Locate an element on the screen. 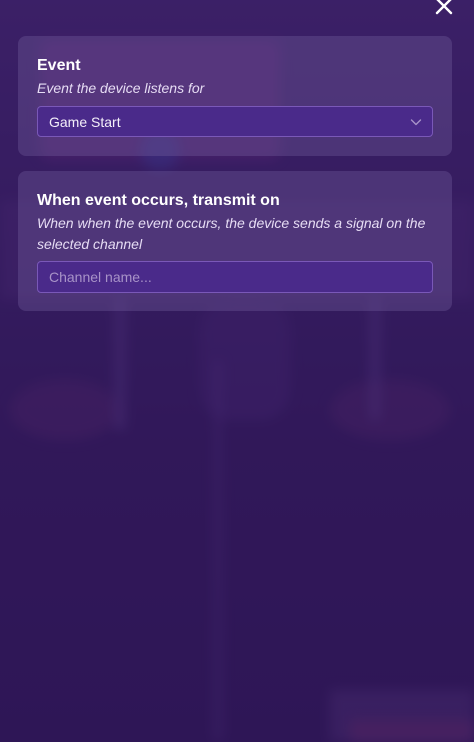 This screenshot has width=474, height=742. chevron-down-icon is located at coordinates (416, 122).